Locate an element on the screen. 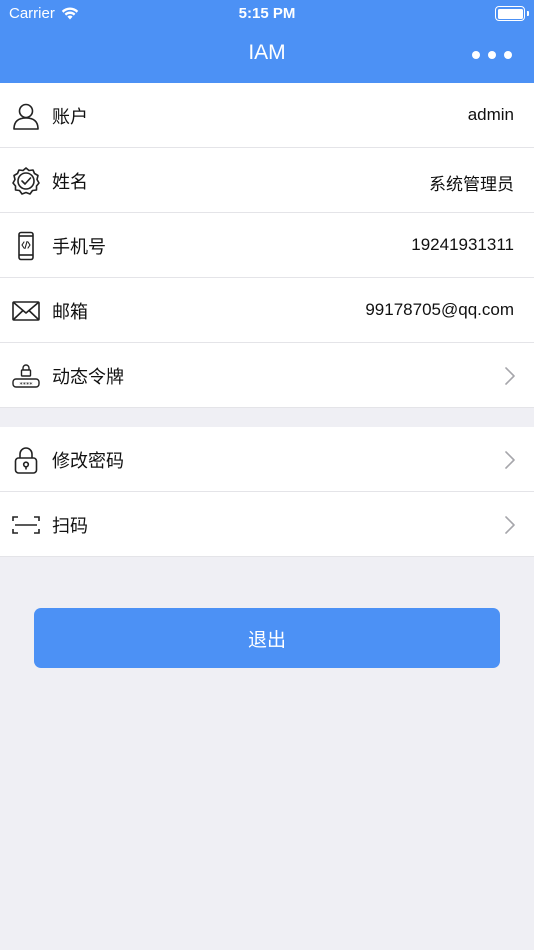 The image size is (534, 950). more-icon is located at coordinates (492, 55).